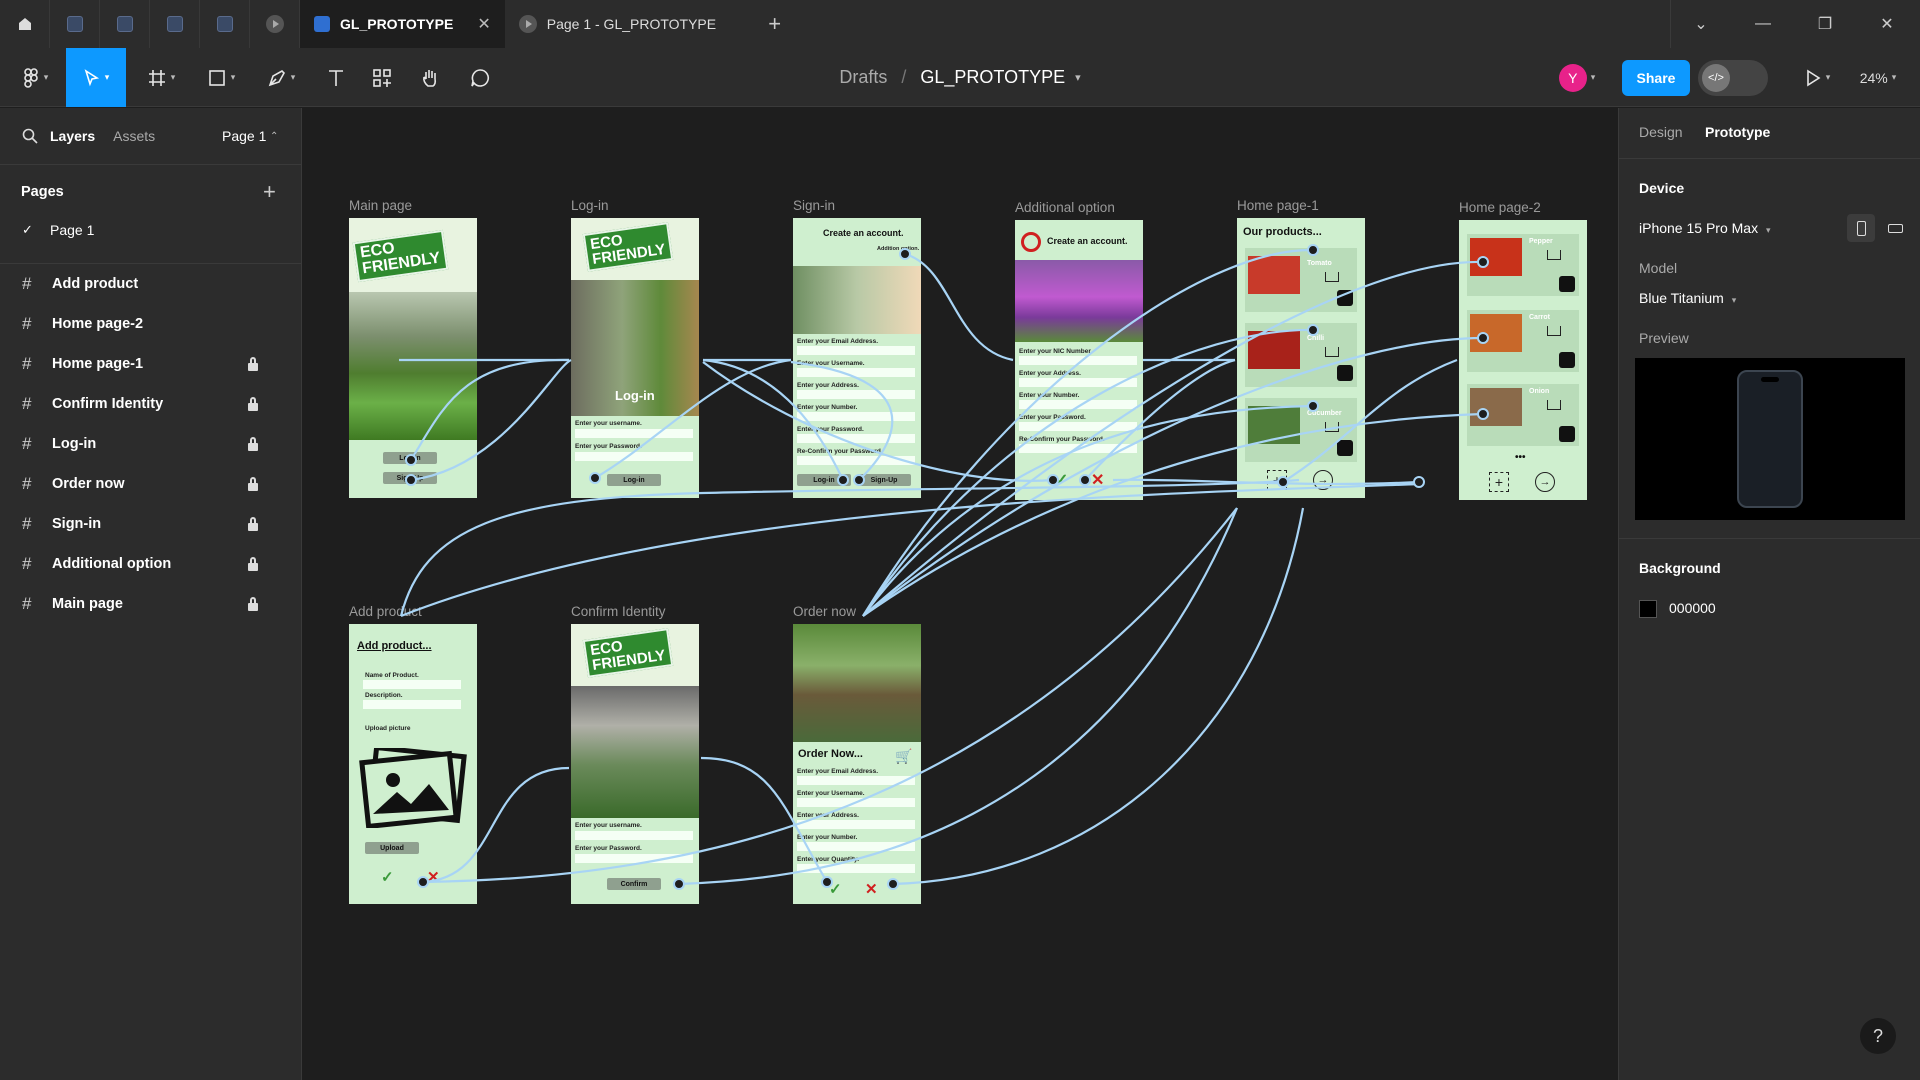 This screenshot has height=1080, width=1920. Describe the element at coordinates (1701, 24) in the screenshot. I see `chevron-down-icon: ⌄` at that location.